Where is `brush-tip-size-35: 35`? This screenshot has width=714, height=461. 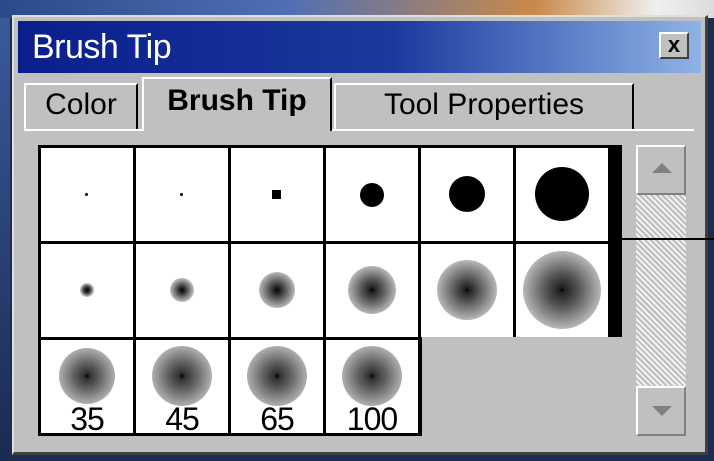 brush-tip-size-35: 35 is located at coordinates (87, 386).